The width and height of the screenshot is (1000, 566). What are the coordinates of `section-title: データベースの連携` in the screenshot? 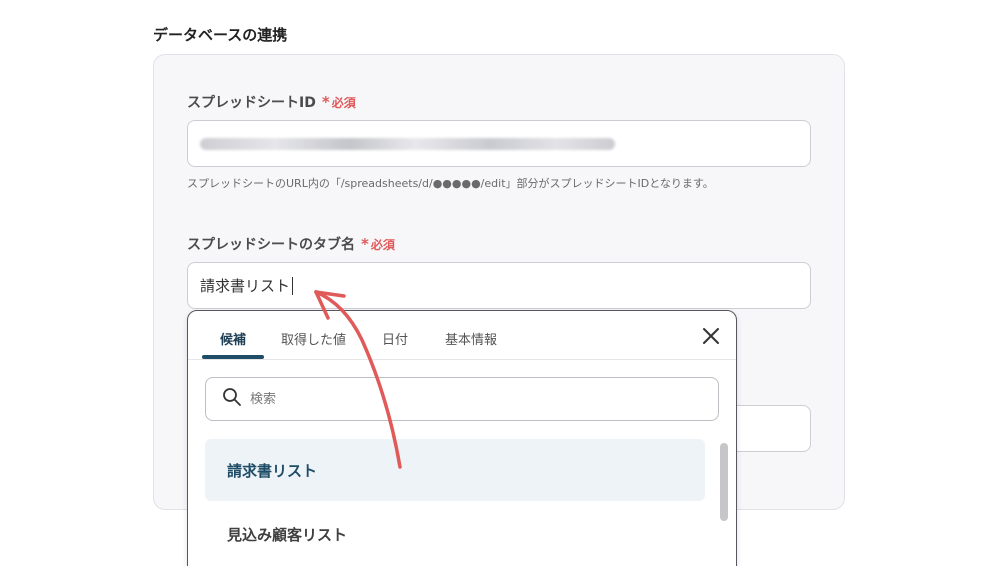 It's located at (220, 35).